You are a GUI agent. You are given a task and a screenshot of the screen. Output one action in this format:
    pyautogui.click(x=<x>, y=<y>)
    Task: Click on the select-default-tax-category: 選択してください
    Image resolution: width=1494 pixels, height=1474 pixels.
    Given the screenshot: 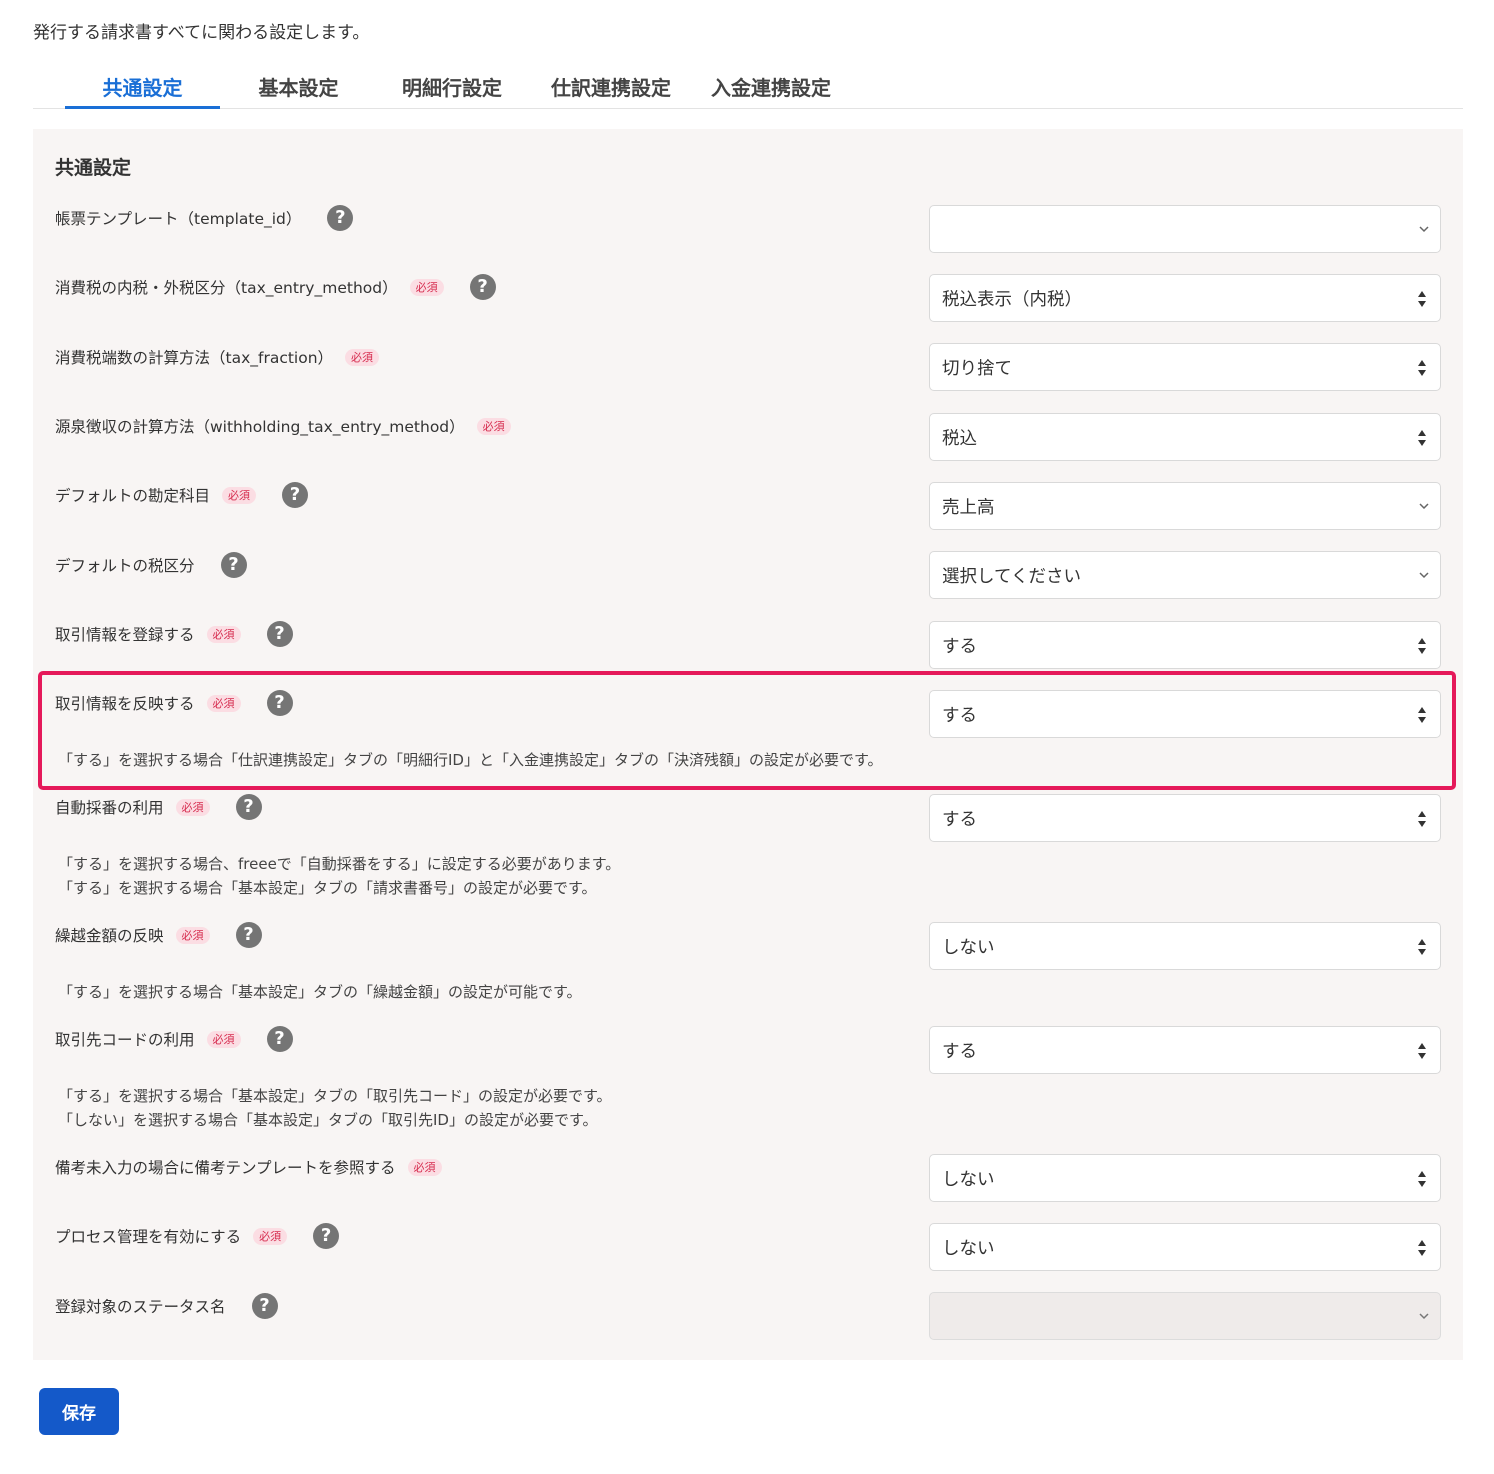 What is the action you would take?
    pyautogui.click(x=1185, y=575)
    